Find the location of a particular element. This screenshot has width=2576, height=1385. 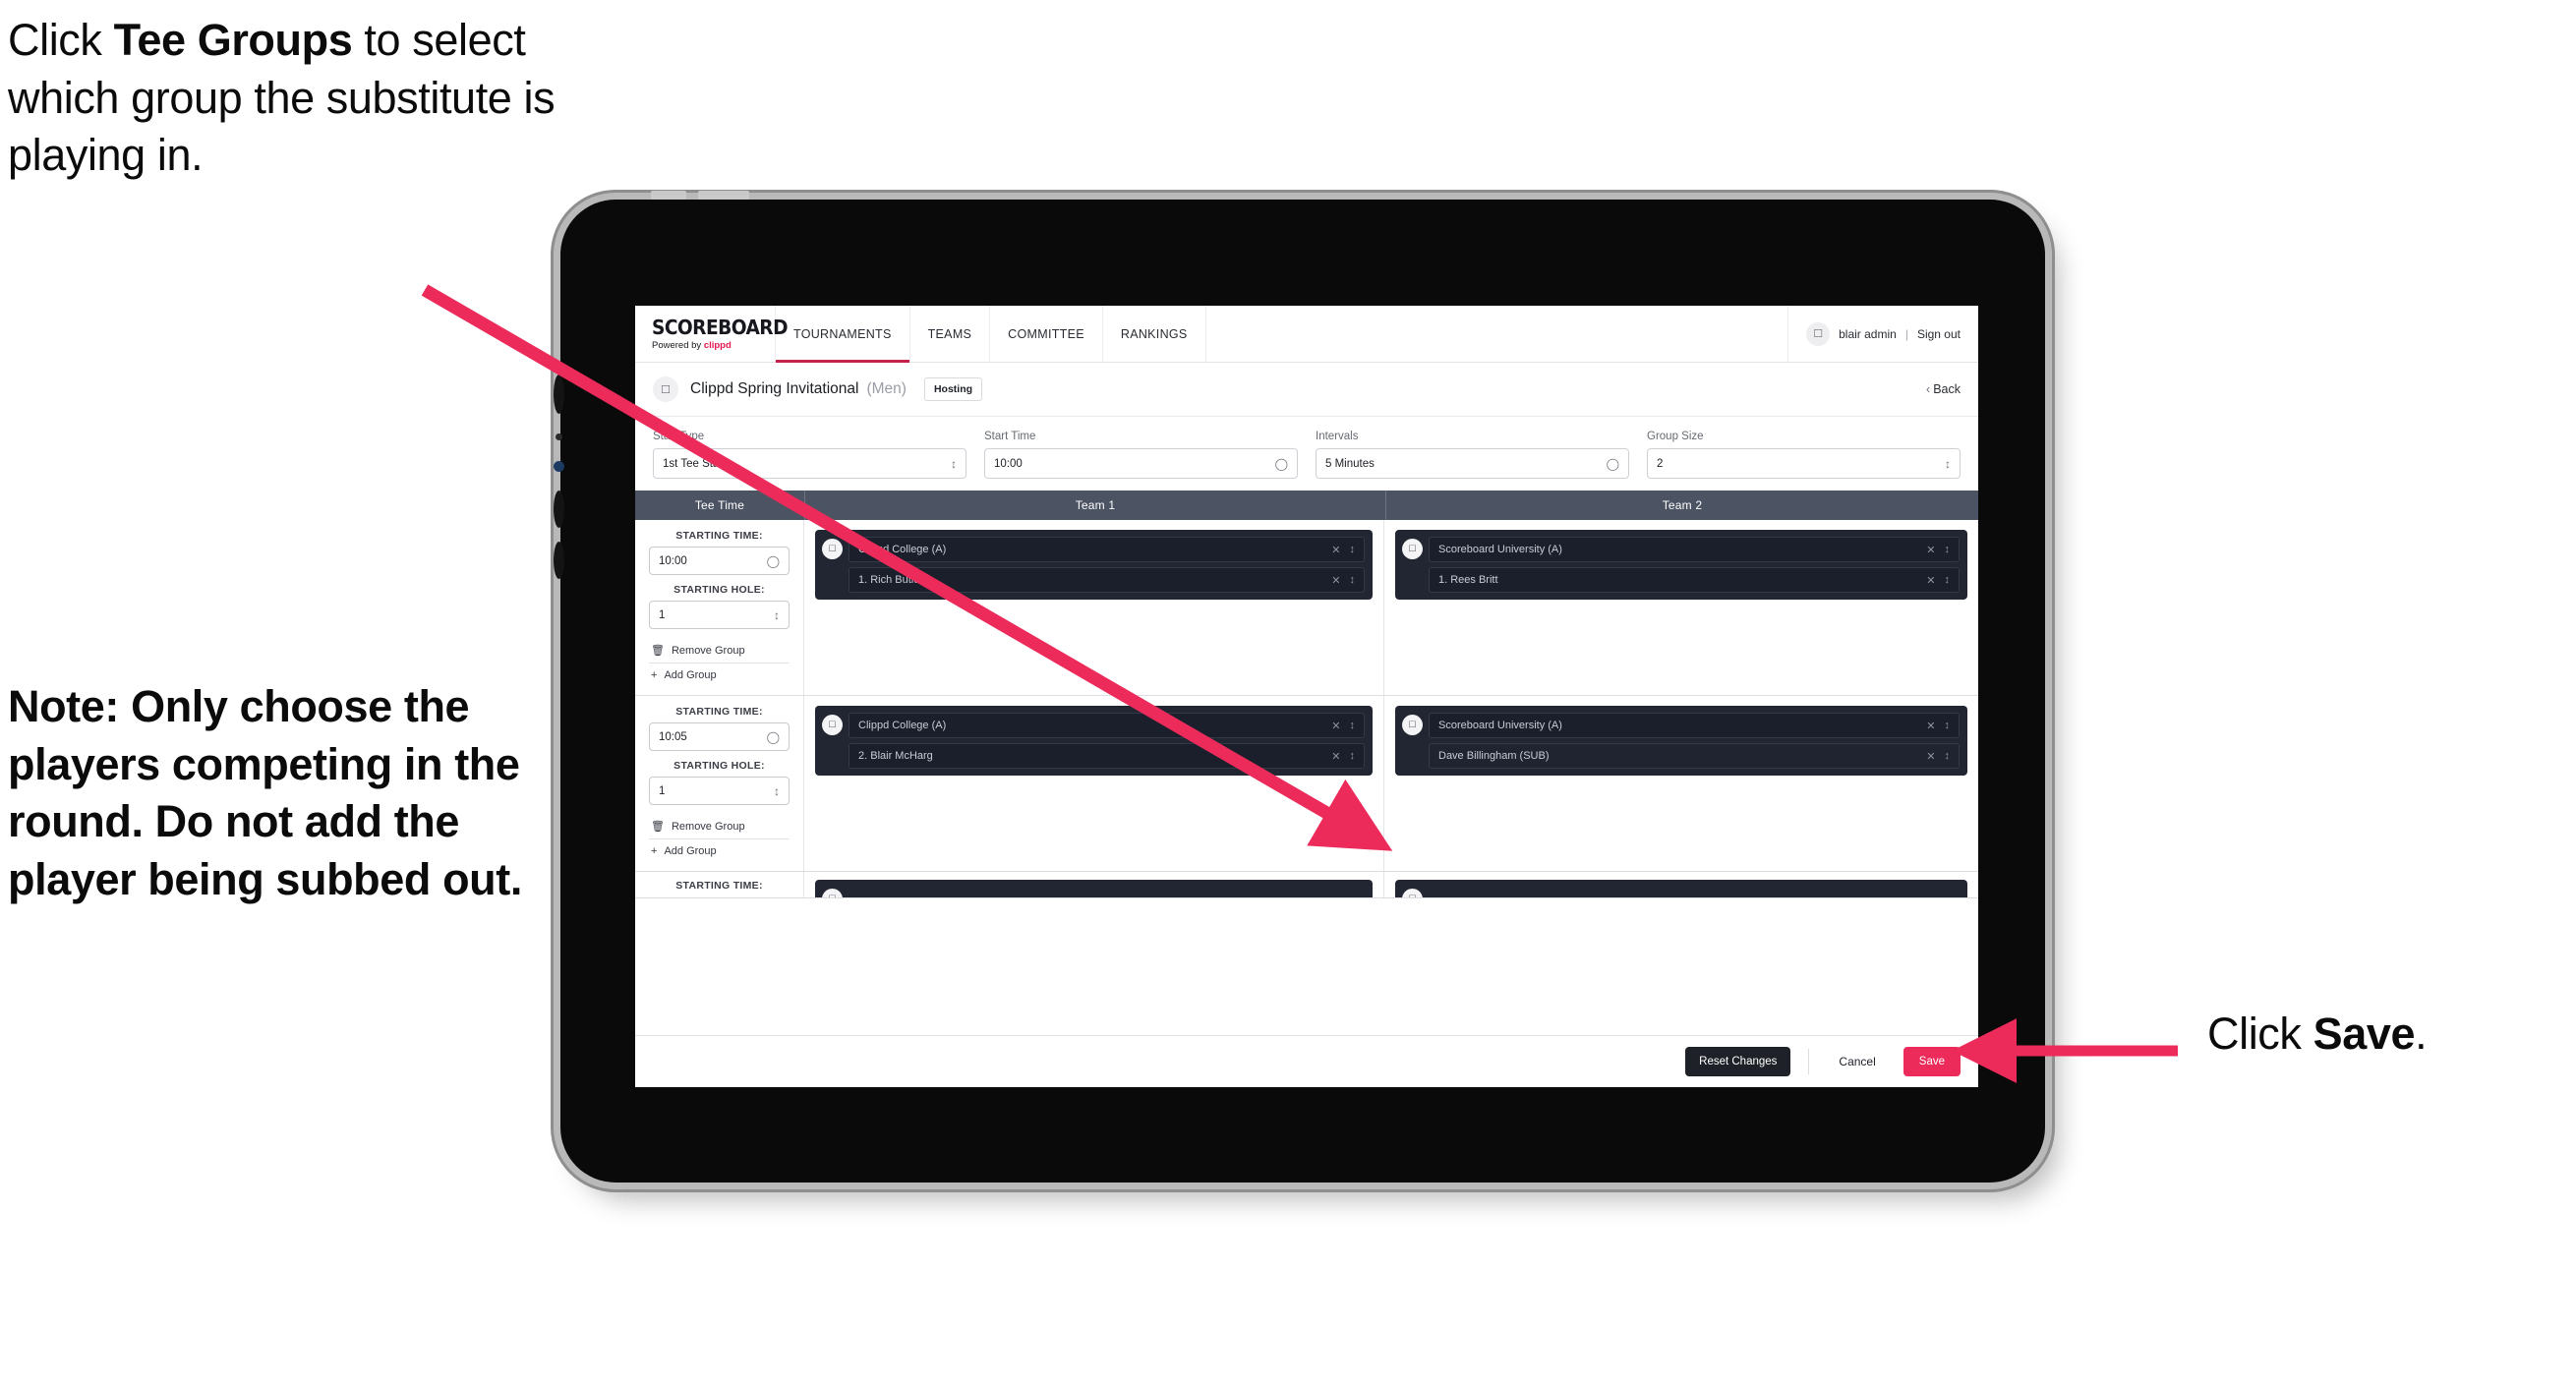

player-chip-label: 2. Blair McHarg is located at coordinates (895, 756).